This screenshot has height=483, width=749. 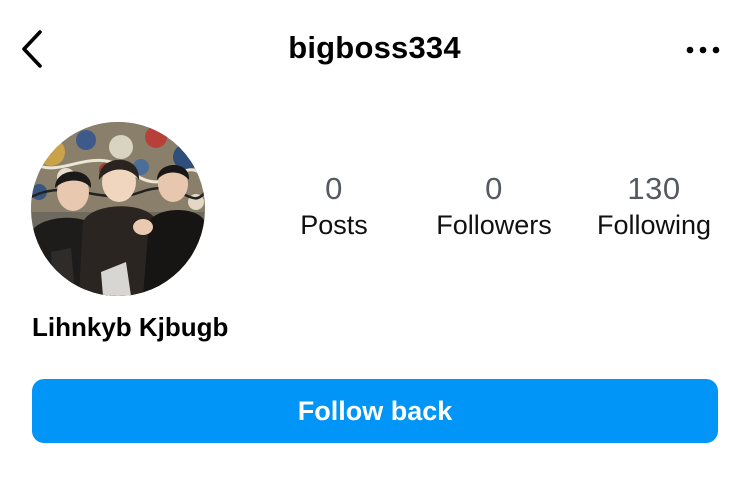 What do you see at coordinates (334, 188) in the screenshot?
I see `stat-posts-count: 0` at bounding box center [334, 188].